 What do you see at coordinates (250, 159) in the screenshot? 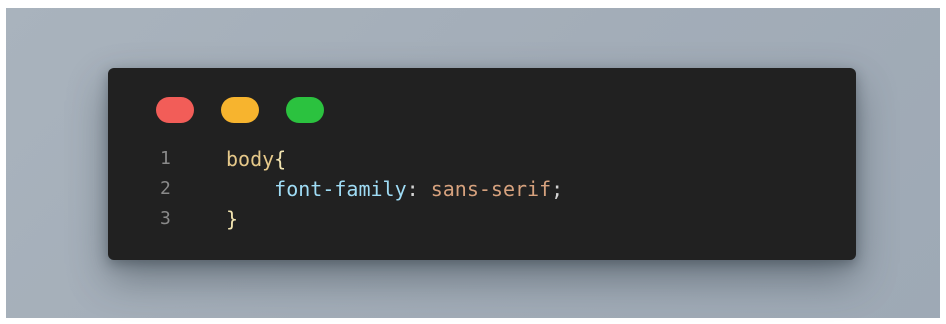
I see `css-selector: body` at bounding box center [250, 159].